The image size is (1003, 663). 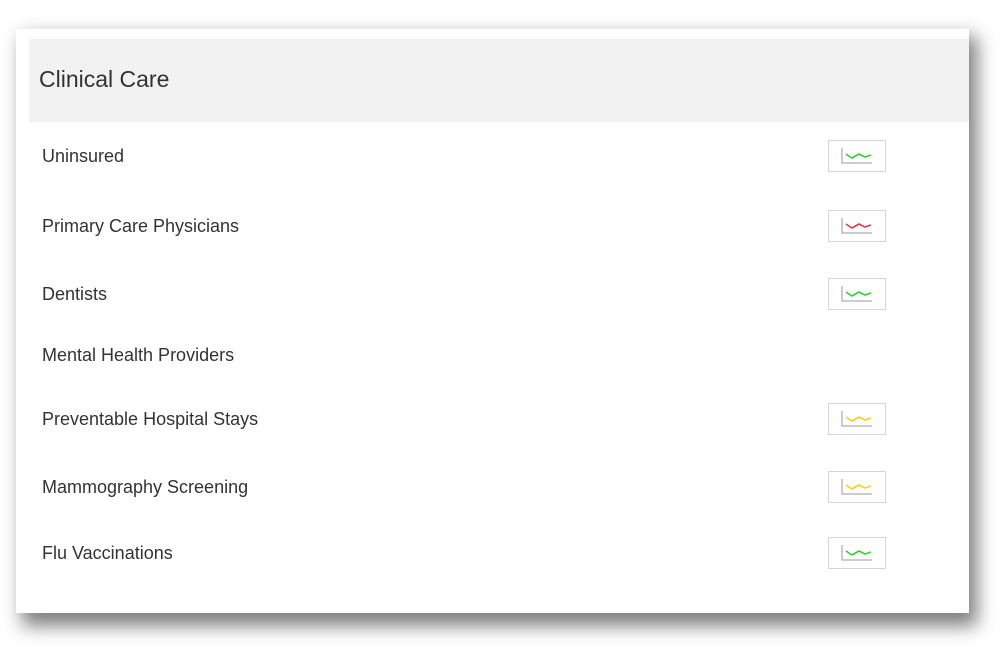 I want to click on section-title: Clinical Care, so click(x=104, y=79).